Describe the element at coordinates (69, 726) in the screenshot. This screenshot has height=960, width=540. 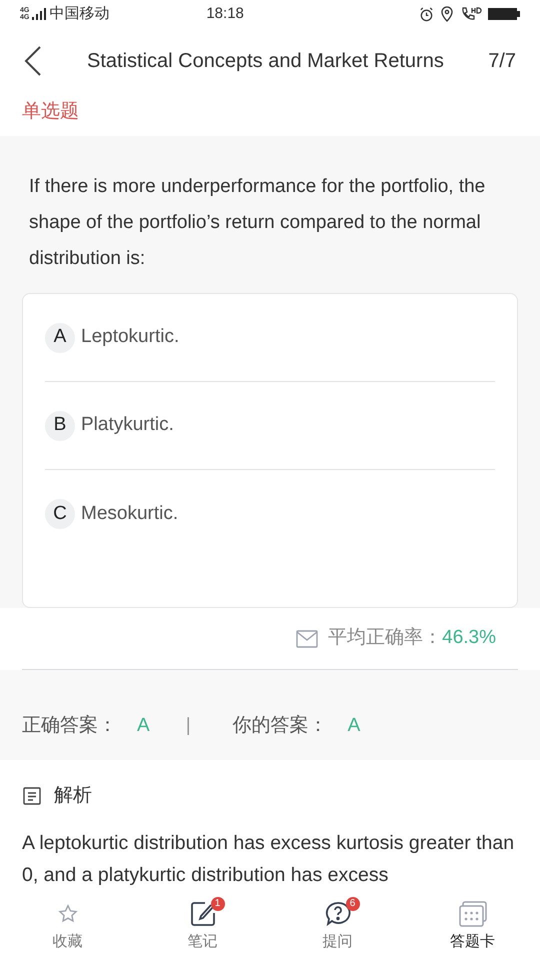
I see `correct-answer-label: 正确答案：` at that location.